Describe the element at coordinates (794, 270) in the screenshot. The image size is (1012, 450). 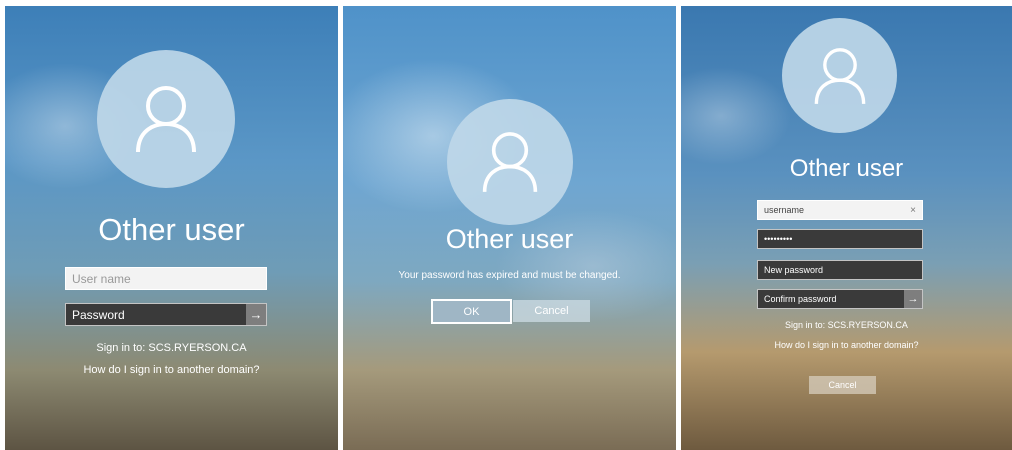
I see `new-password-placeholder: New password` at that location.